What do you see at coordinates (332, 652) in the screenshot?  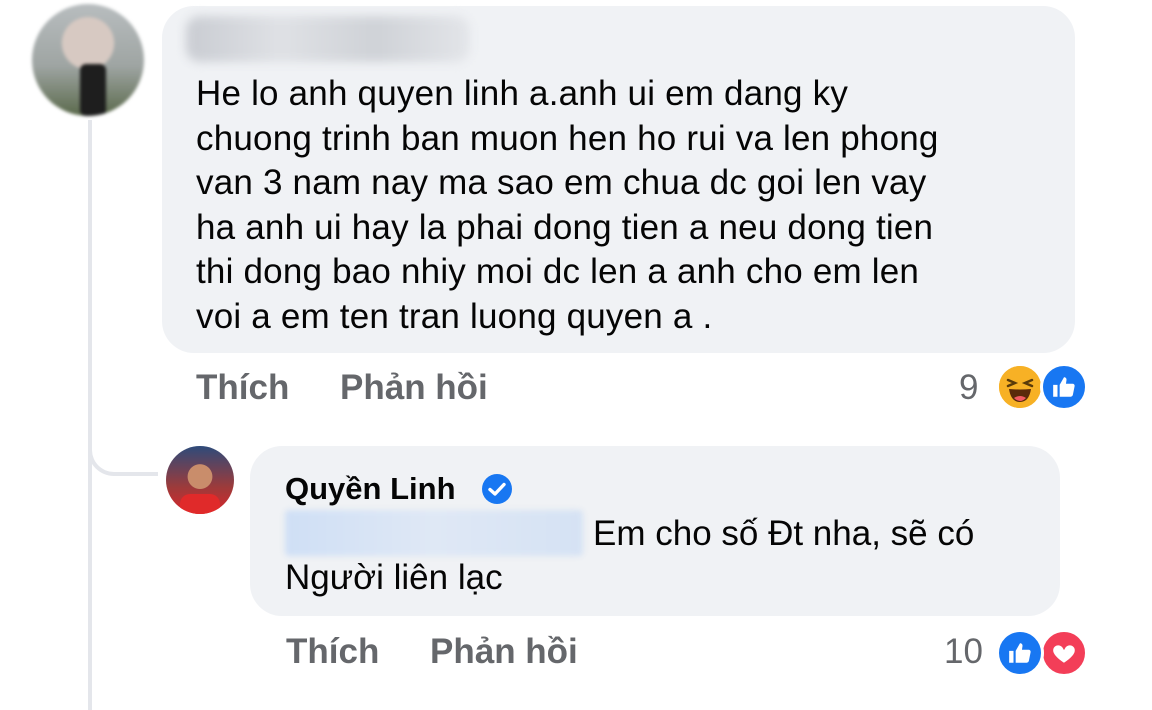 I see `reply-like-button: Thích` at bounding box center [332, 652].